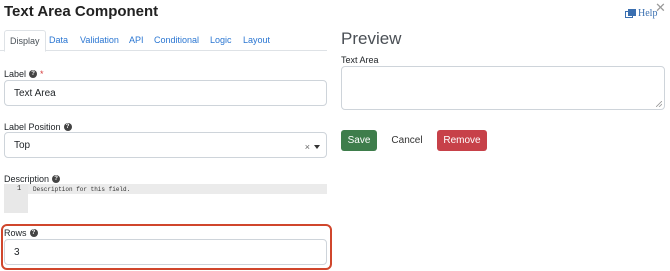 The height and width of the screenshot is (271, 670). I want to click on help-link: Help, so click(641, 13).